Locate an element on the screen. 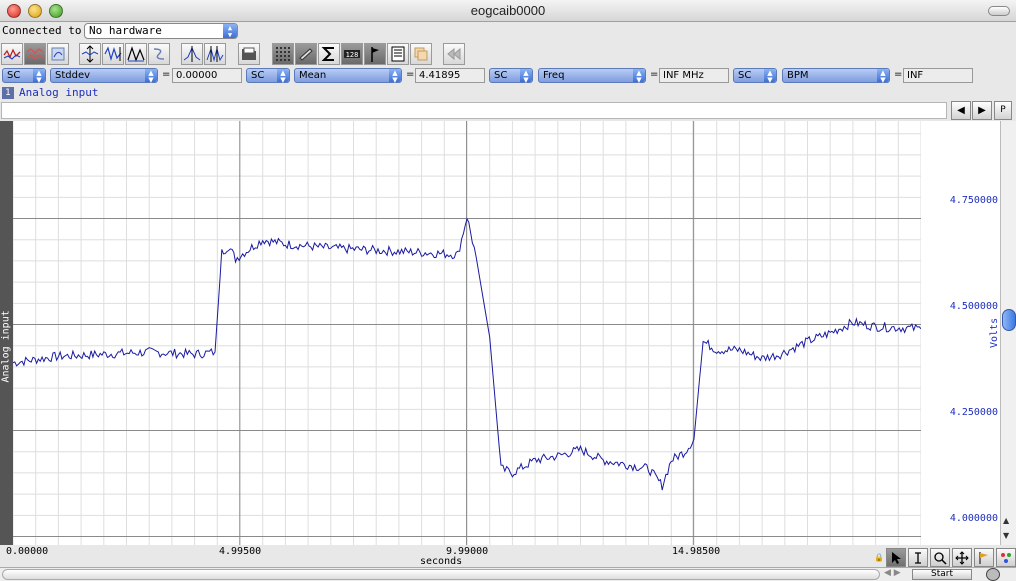  y-axis-unit: Volts is located at coordinates (994, 332).